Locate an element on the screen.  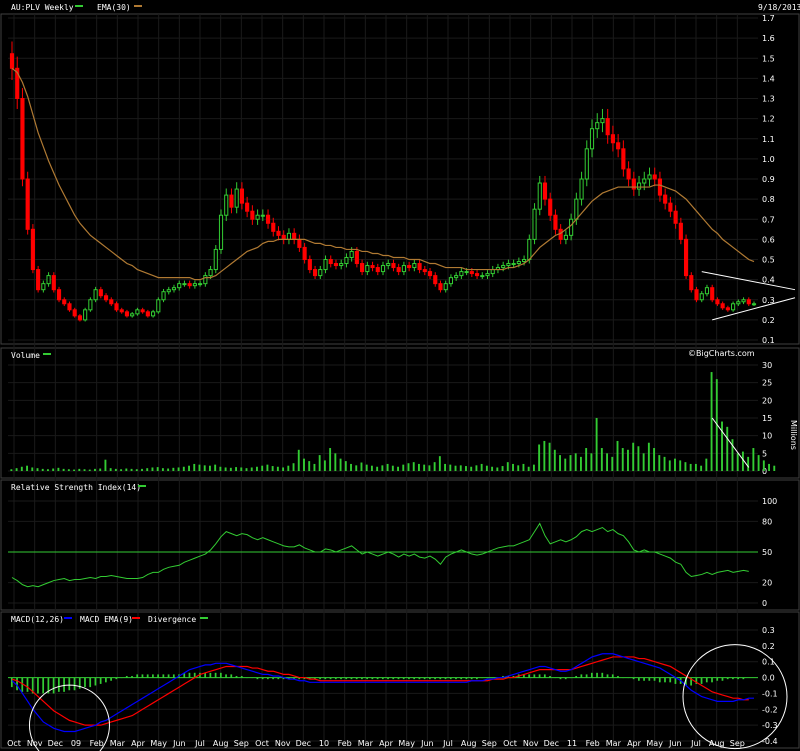
y-tick-label: 1.3 is located at coordinates (768, 99).